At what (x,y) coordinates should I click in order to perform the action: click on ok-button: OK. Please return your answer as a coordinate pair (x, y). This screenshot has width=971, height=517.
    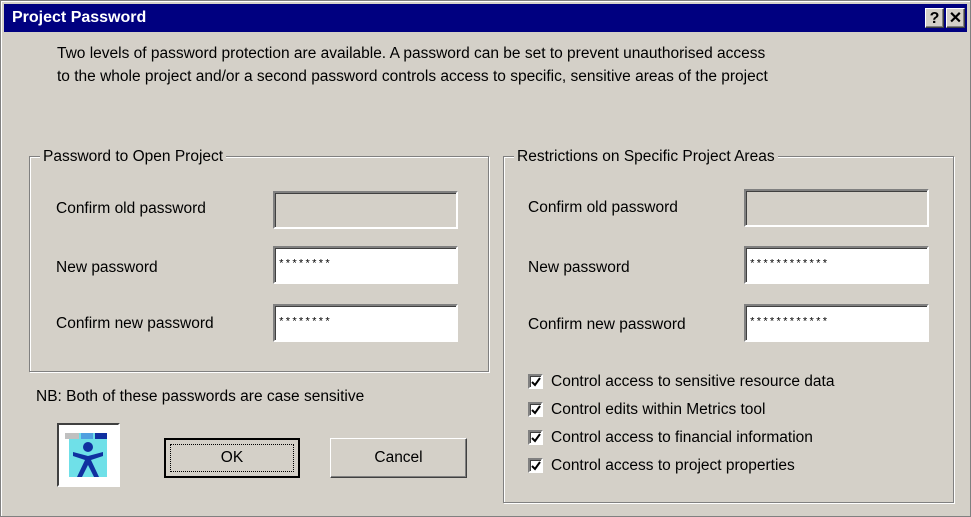
    Looking at the image, I should click on (232, 458).